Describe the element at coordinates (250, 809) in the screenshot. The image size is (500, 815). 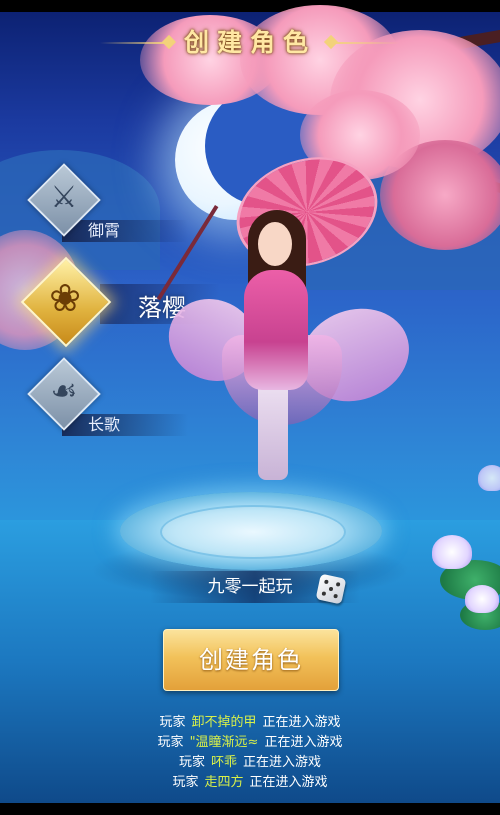
I see `bottom-letterbox` at that location.